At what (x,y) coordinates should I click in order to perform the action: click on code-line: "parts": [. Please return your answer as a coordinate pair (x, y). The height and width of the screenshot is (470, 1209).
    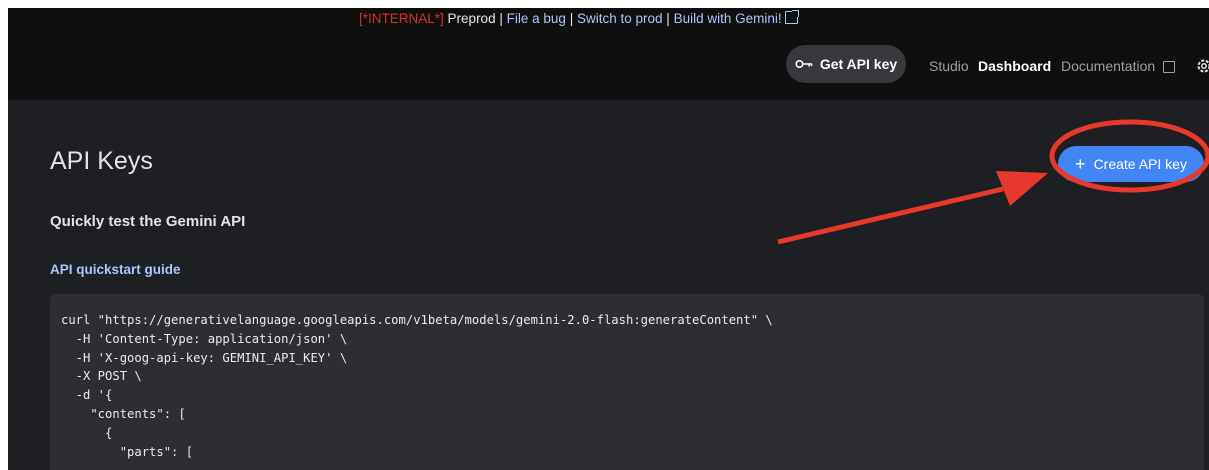
    Looking at the image, I should click on (127, 451).